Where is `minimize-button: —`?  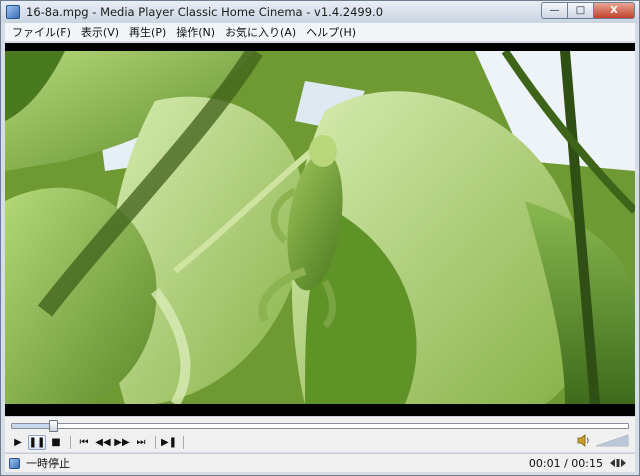
minimize-button: — is located at coordinates (554, 10).